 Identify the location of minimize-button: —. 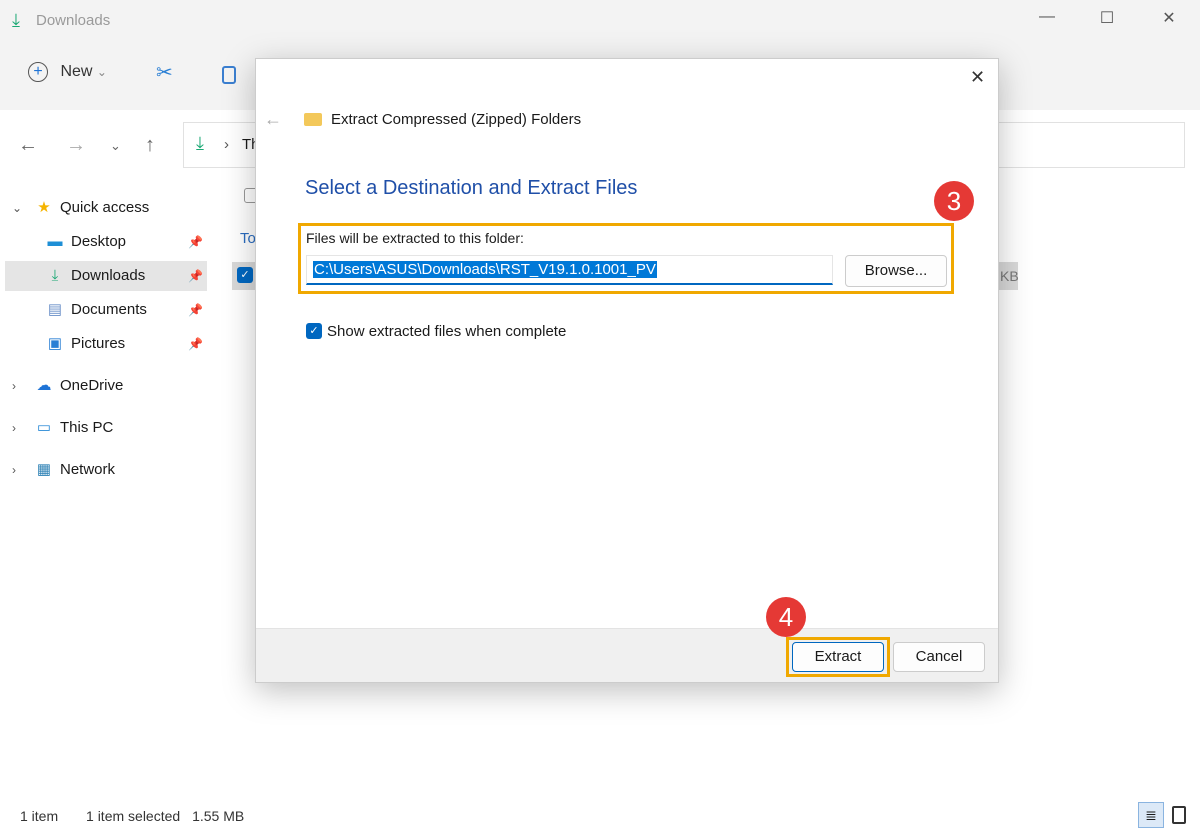
(1047, 17).